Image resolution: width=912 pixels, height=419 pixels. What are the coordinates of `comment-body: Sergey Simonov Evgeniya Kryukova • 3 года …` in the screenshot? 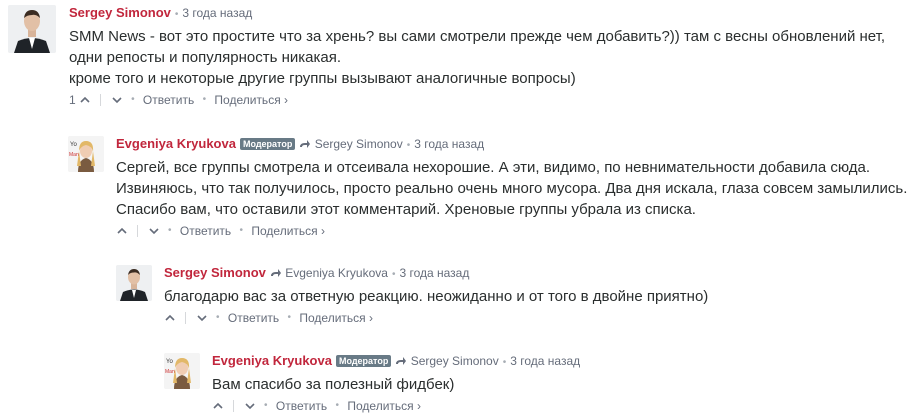 It's located at (538, 295).